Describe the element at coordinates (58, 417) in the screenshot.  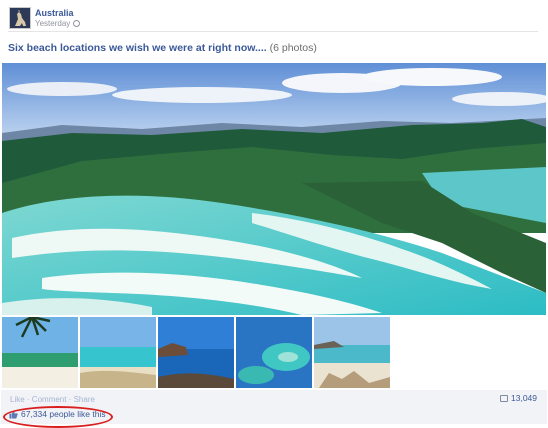
I see `red-circle-annotation` at that location.